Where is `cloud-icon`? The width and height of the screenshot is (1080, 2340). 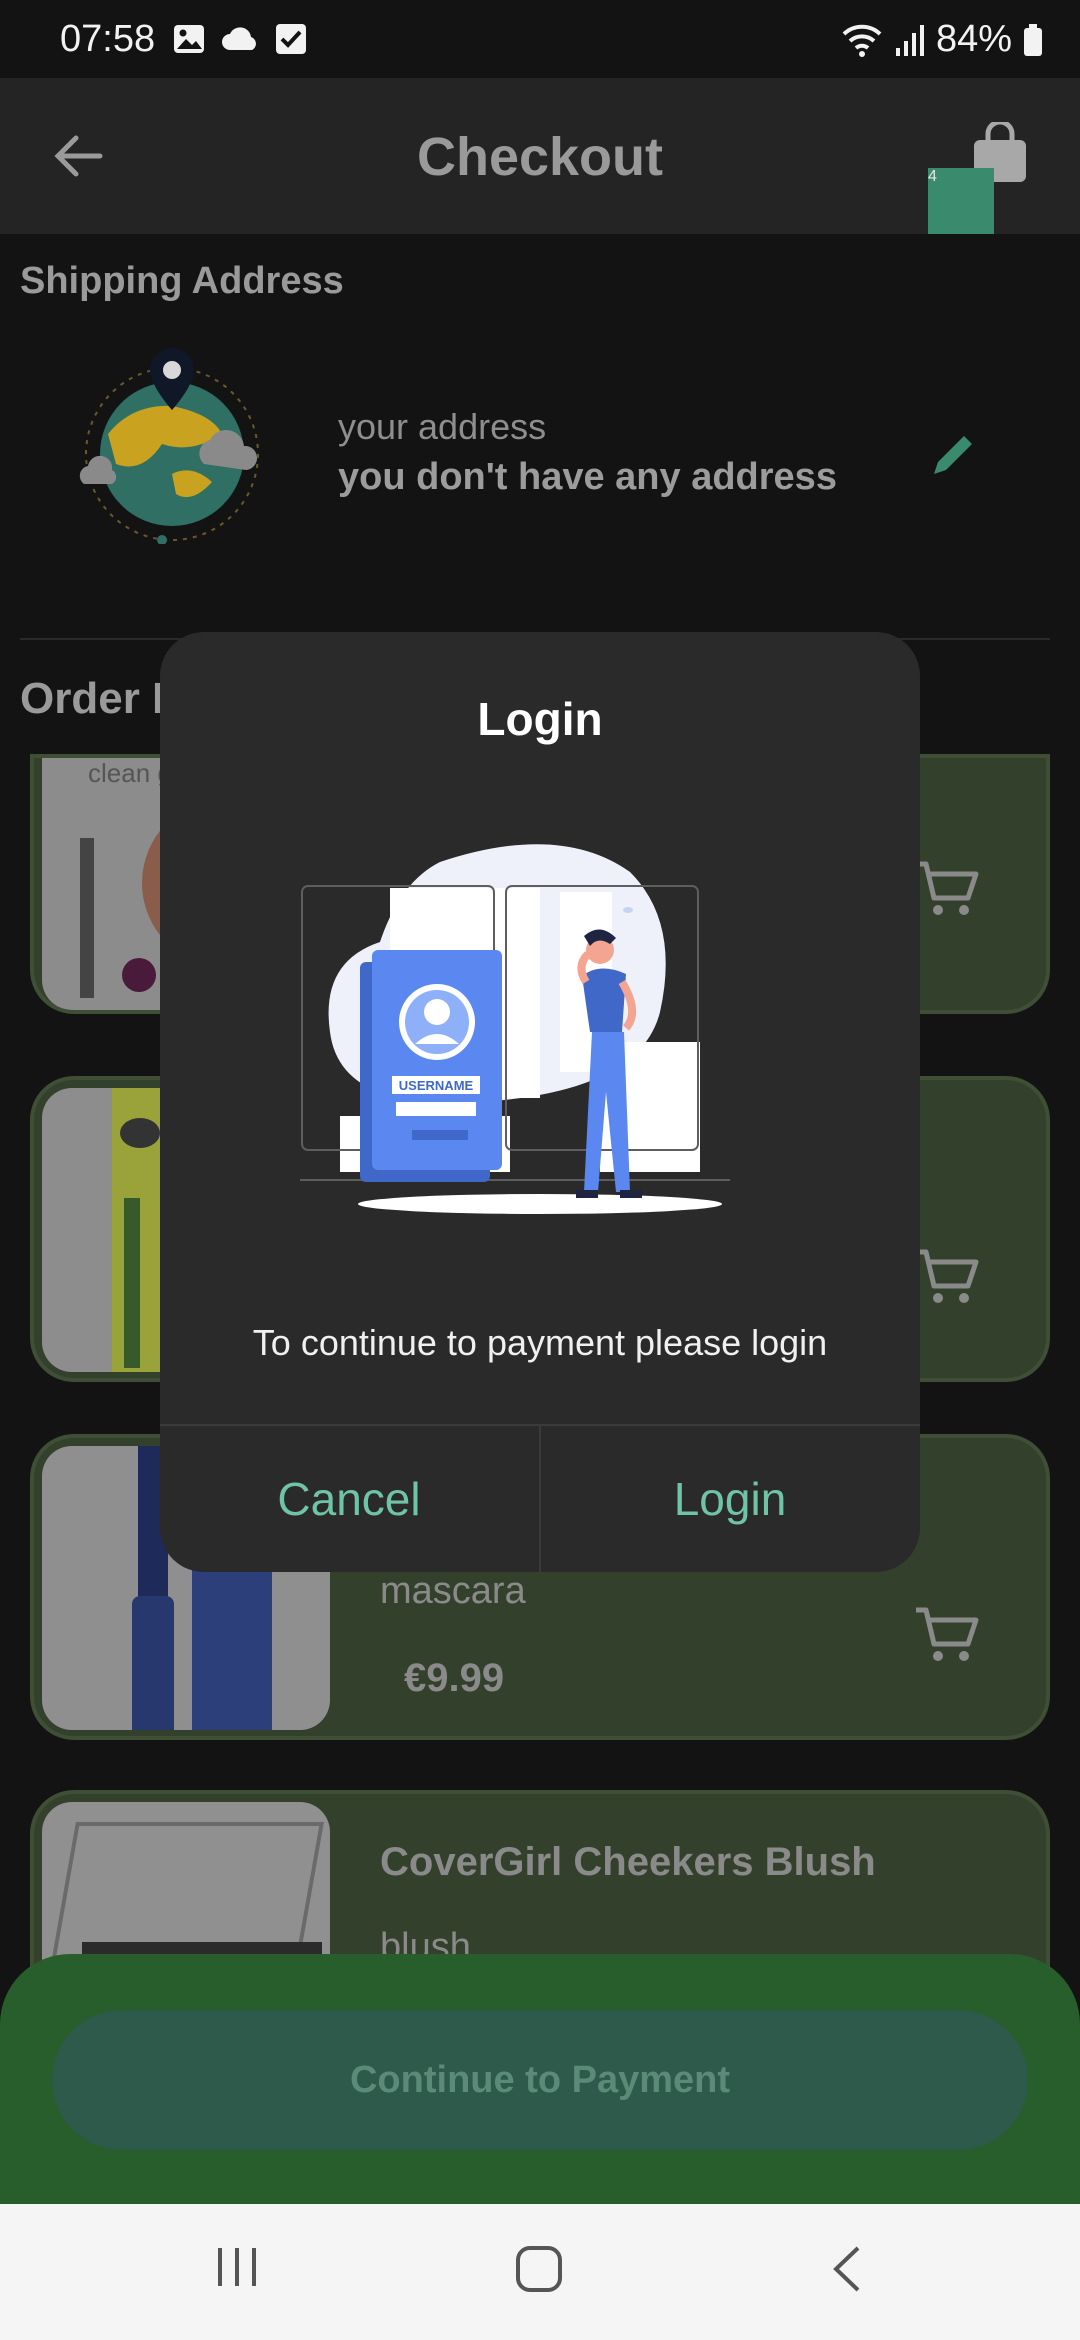 cloud-icon is located at coordinates (239, 38).